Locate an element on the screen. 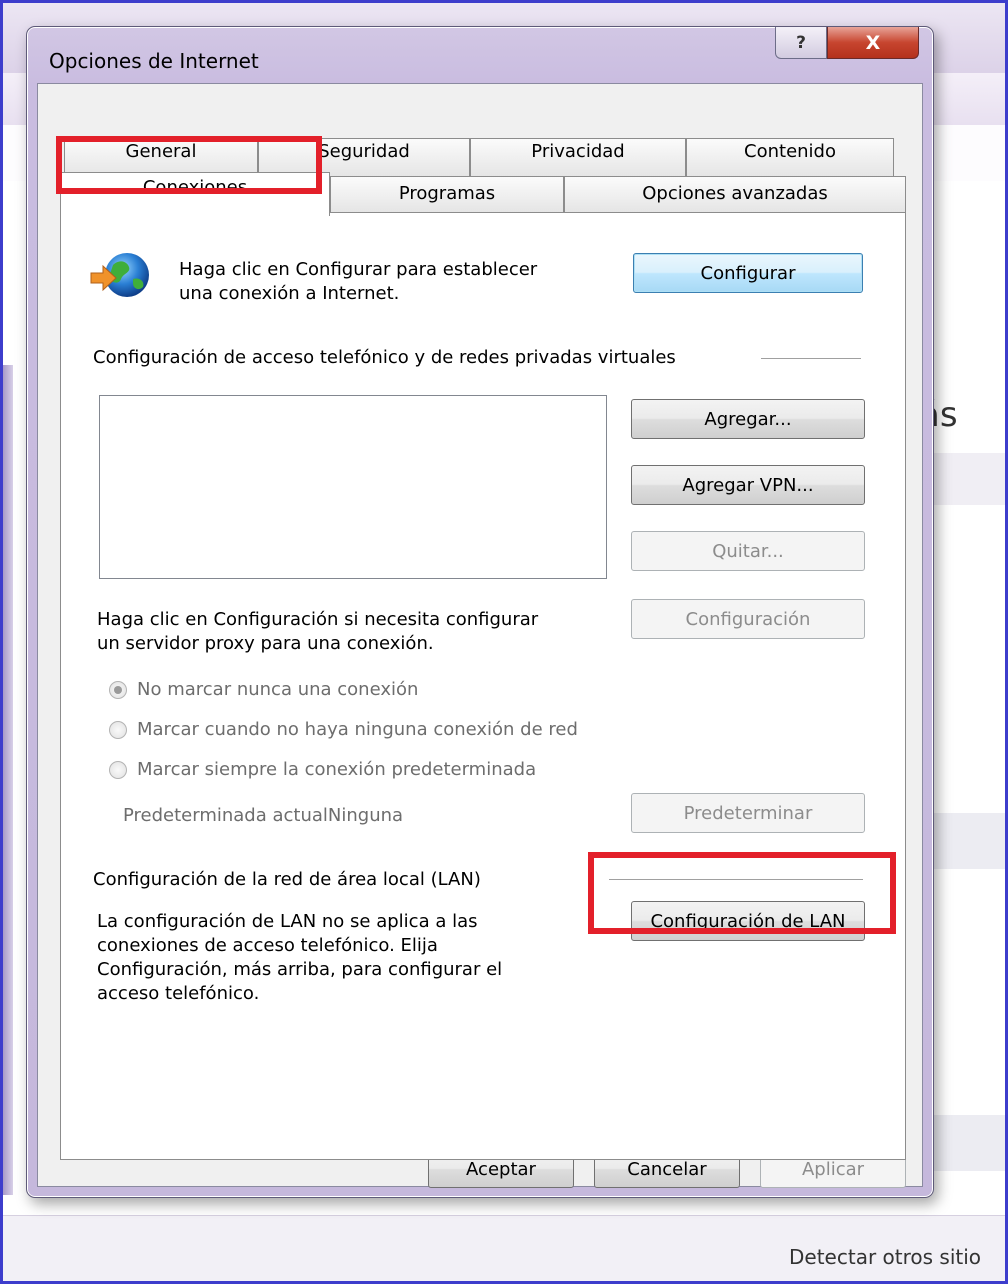  background-side-accent is located at coordinates (8, 780).